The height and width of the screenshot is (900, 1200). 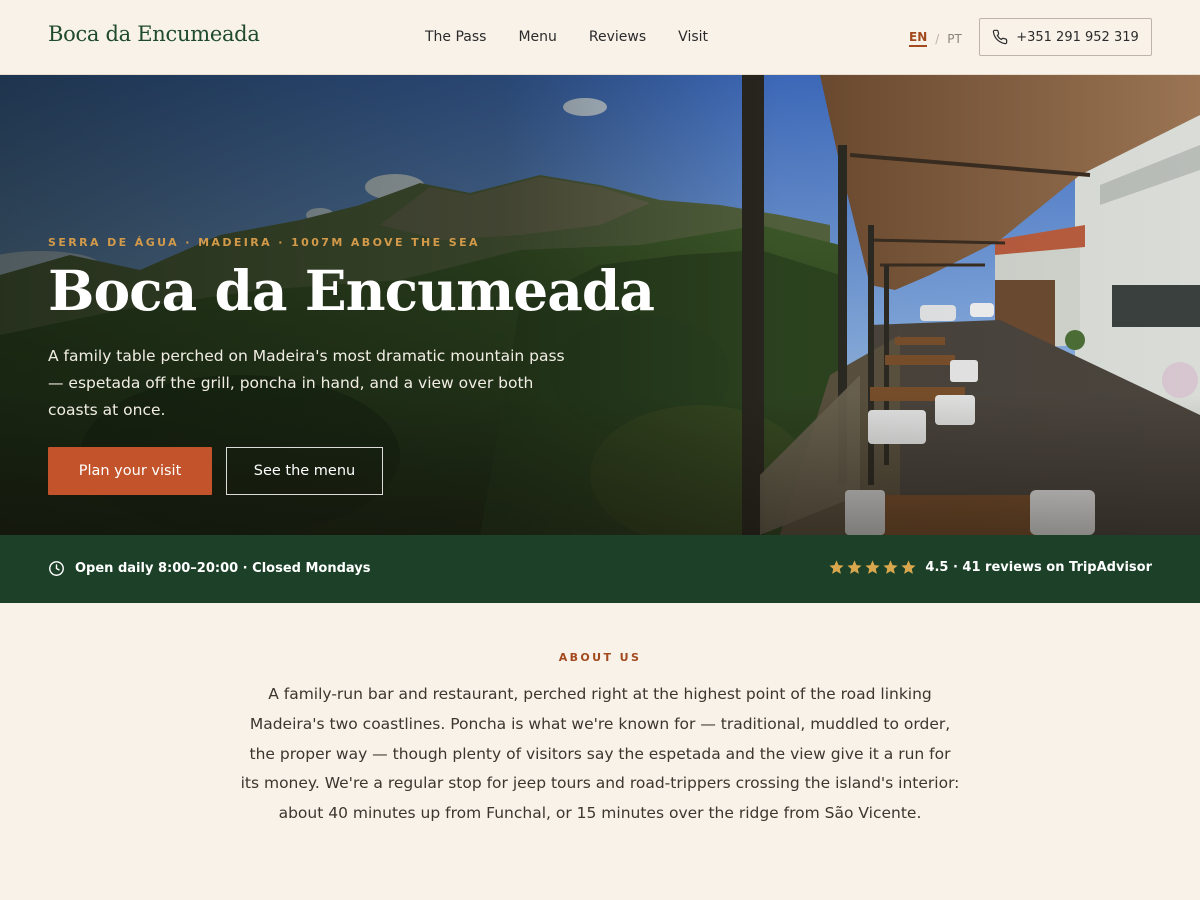 I want to click on opening-hours: Open daily 8:00–20:00 · Closed Mondays, so click(x=209, y=568).